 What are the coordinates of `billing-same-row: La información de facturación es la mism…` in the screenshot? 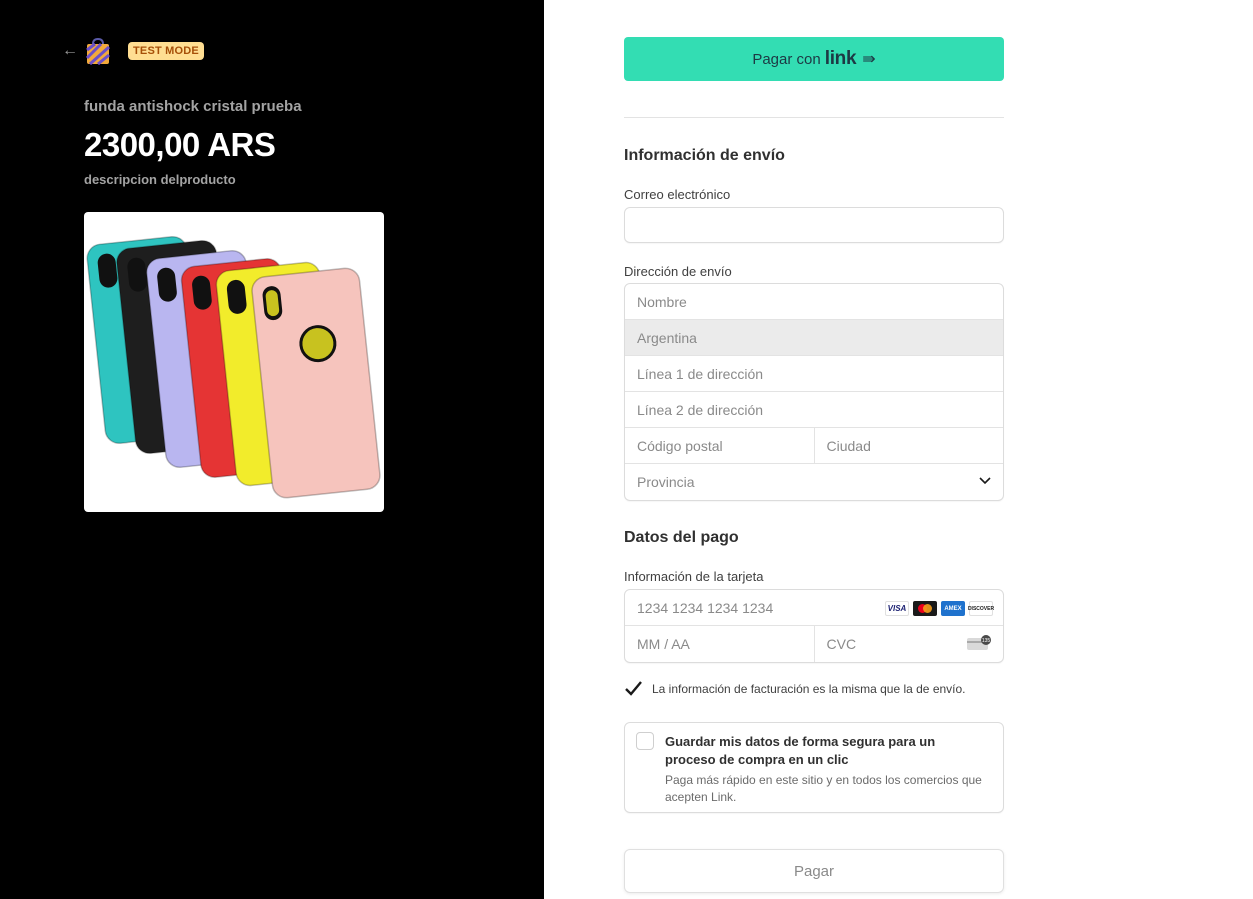 It's located at (795, 689).